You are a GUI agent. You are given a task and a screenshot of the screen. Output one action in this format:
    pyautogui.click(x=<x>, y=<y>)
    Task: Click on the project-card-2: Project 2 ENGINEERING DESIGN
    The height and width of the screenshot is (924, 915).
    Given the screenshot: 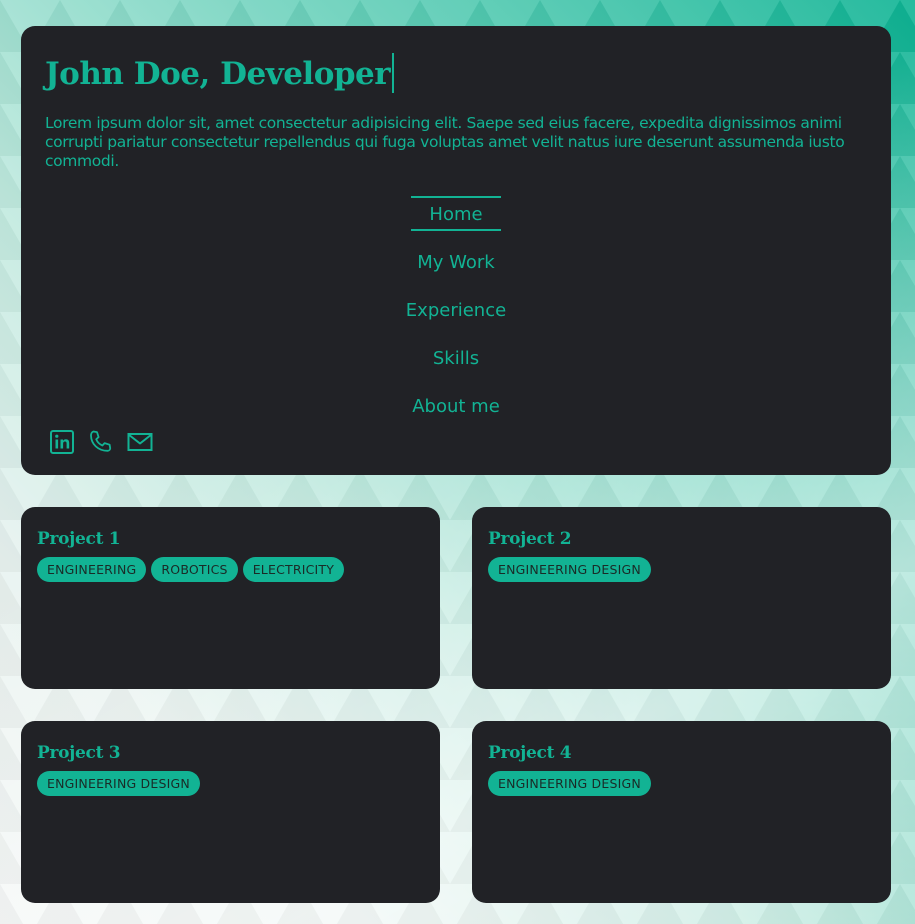 What is the action you would take?
    pyautogui.click(x=681, y=598)
    